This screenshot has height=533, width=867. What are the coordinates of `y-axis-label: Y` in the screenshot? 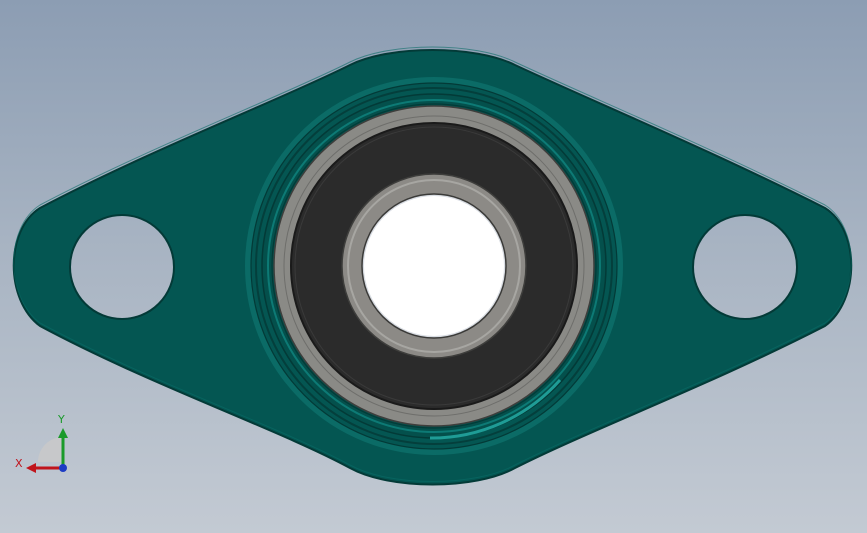 It's located at (61, 419).